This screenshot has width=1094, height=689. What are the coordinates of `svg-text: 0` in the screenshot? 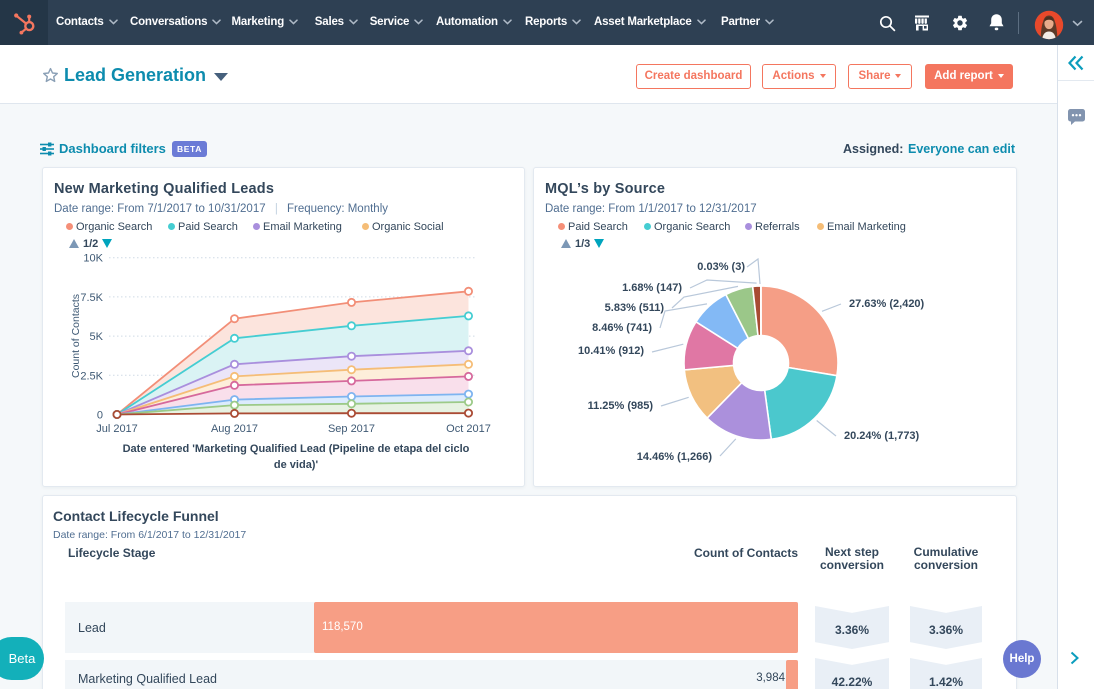 It's located at (100, 416).